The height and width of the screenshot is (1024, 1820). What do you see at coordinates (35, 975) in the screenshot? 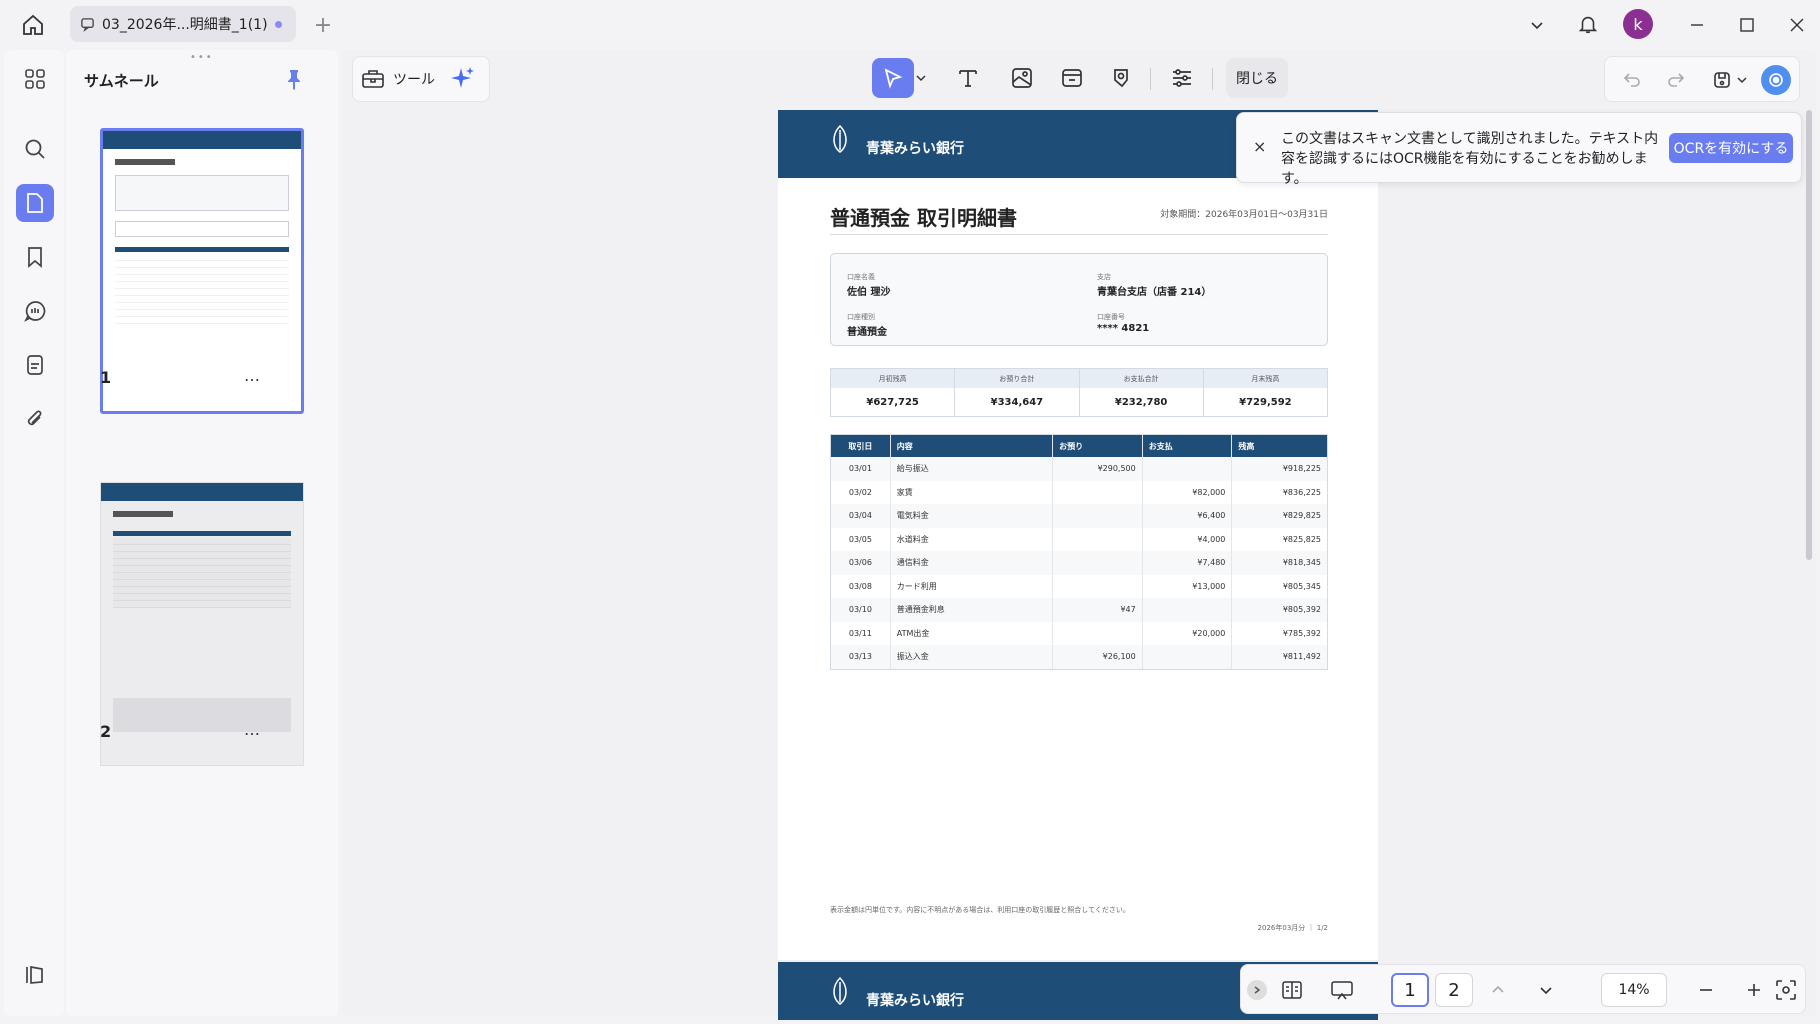
I see `sidebar-toggle-icon` at bounding box center [35, 975].